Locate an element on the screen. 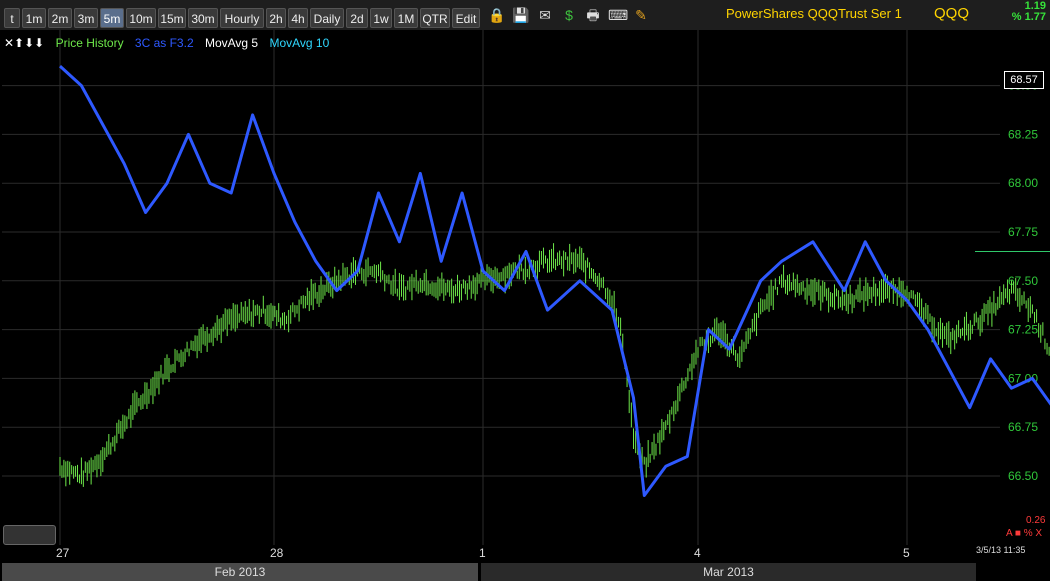 This screenshot has height=581, width=1050. y-tick-label: 67.25 is located at coordinates (1023, 330).